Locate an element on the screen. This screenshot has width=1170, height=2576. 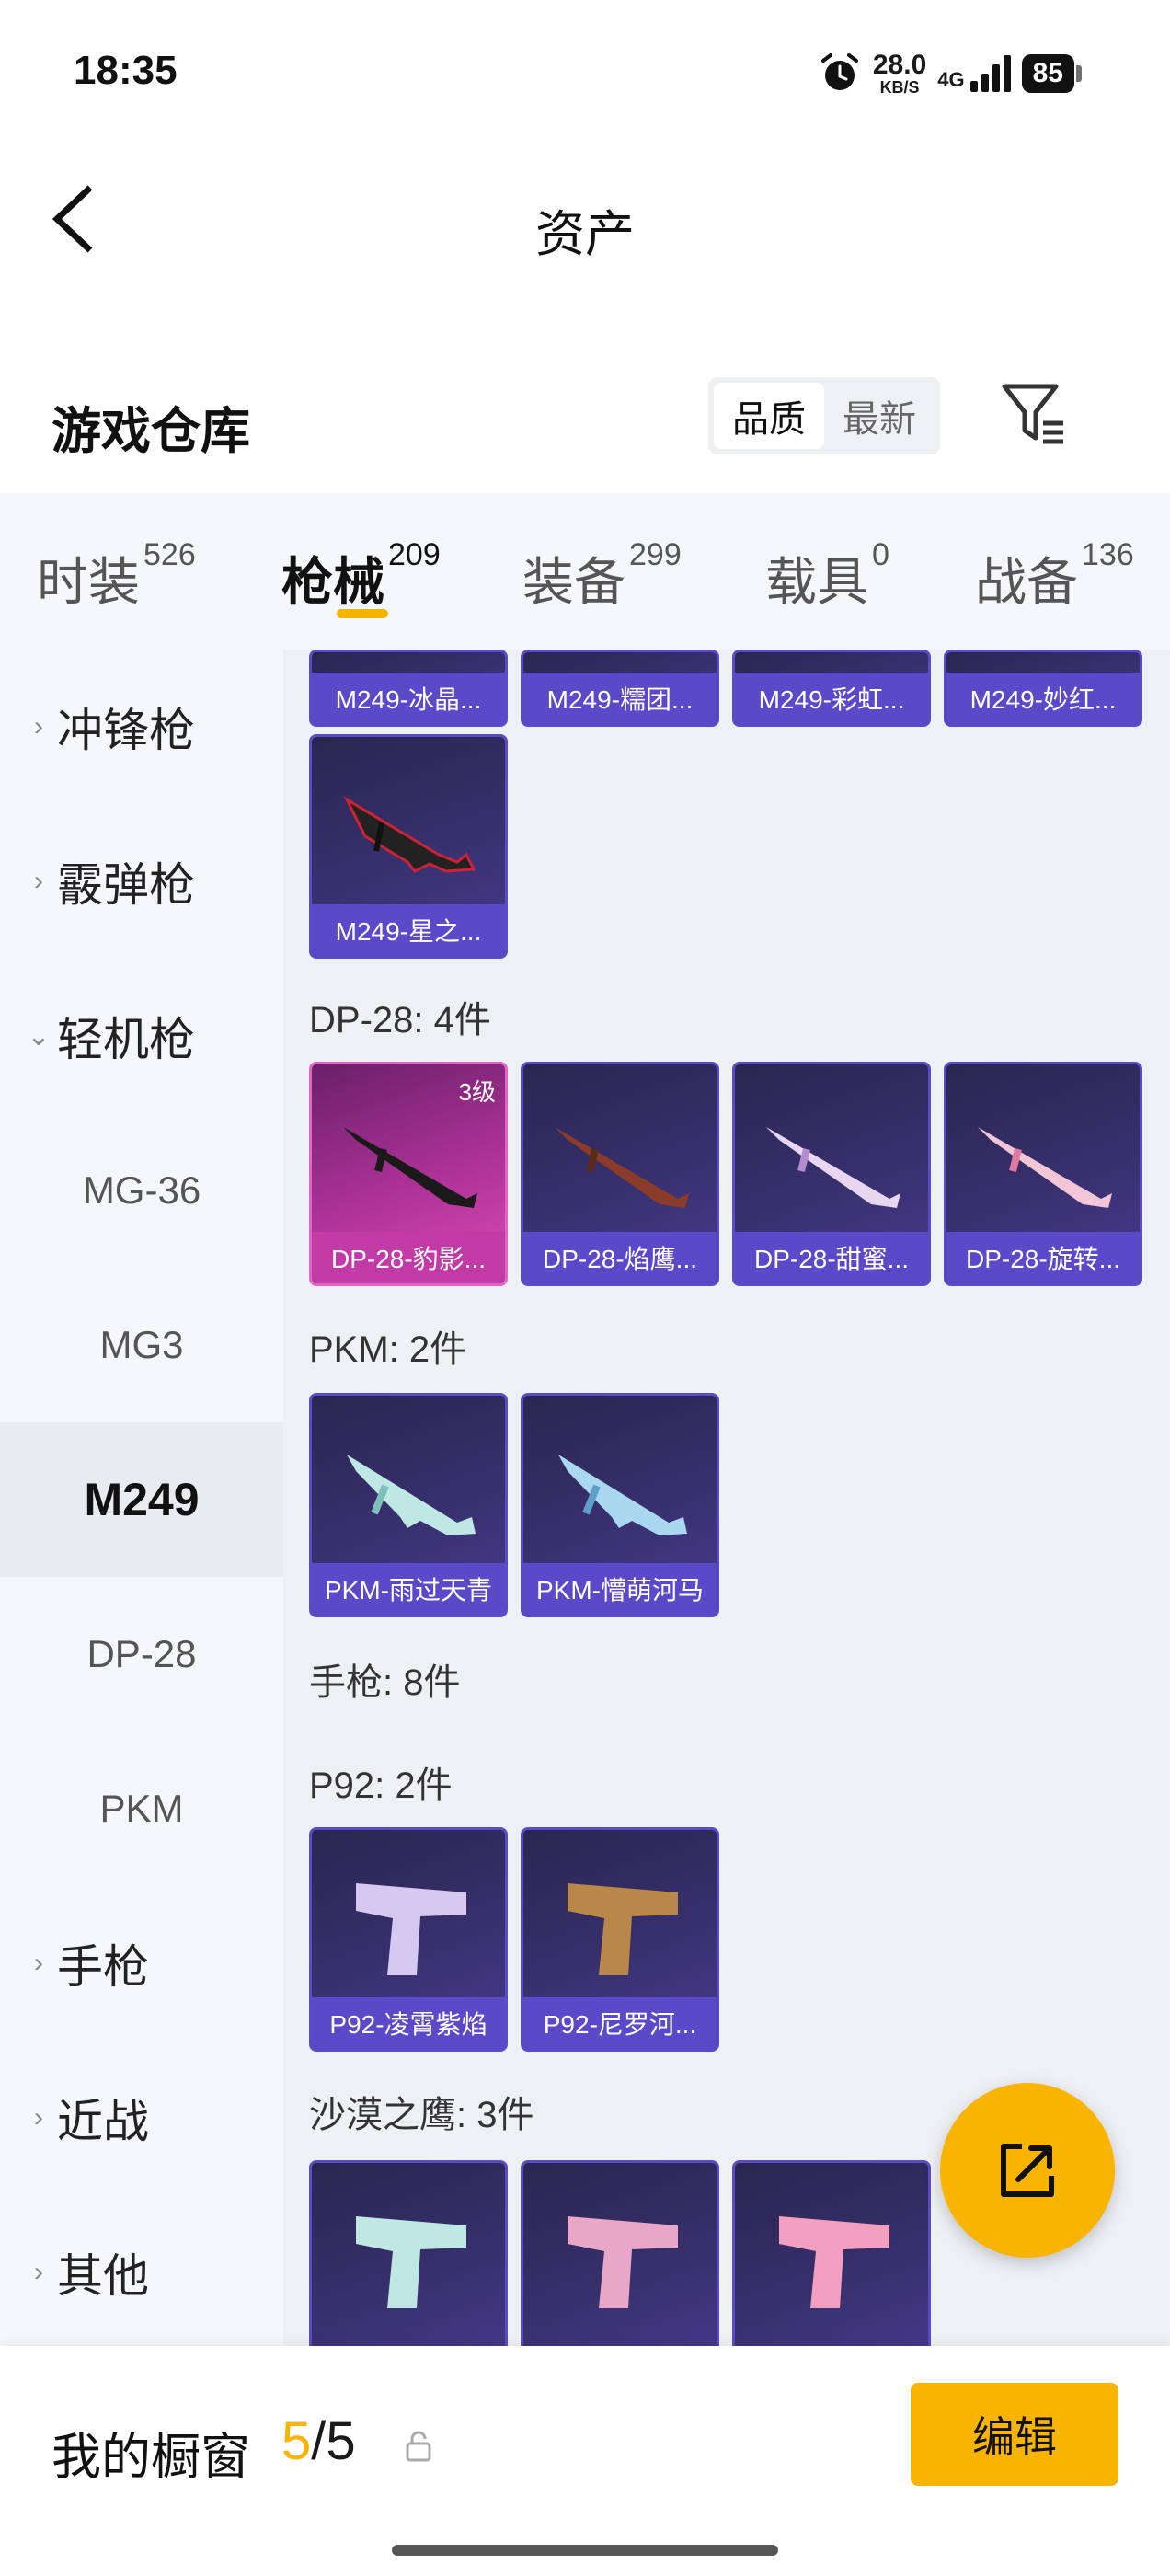
sort-quality: 品质 is located at coordinates (769, 416).